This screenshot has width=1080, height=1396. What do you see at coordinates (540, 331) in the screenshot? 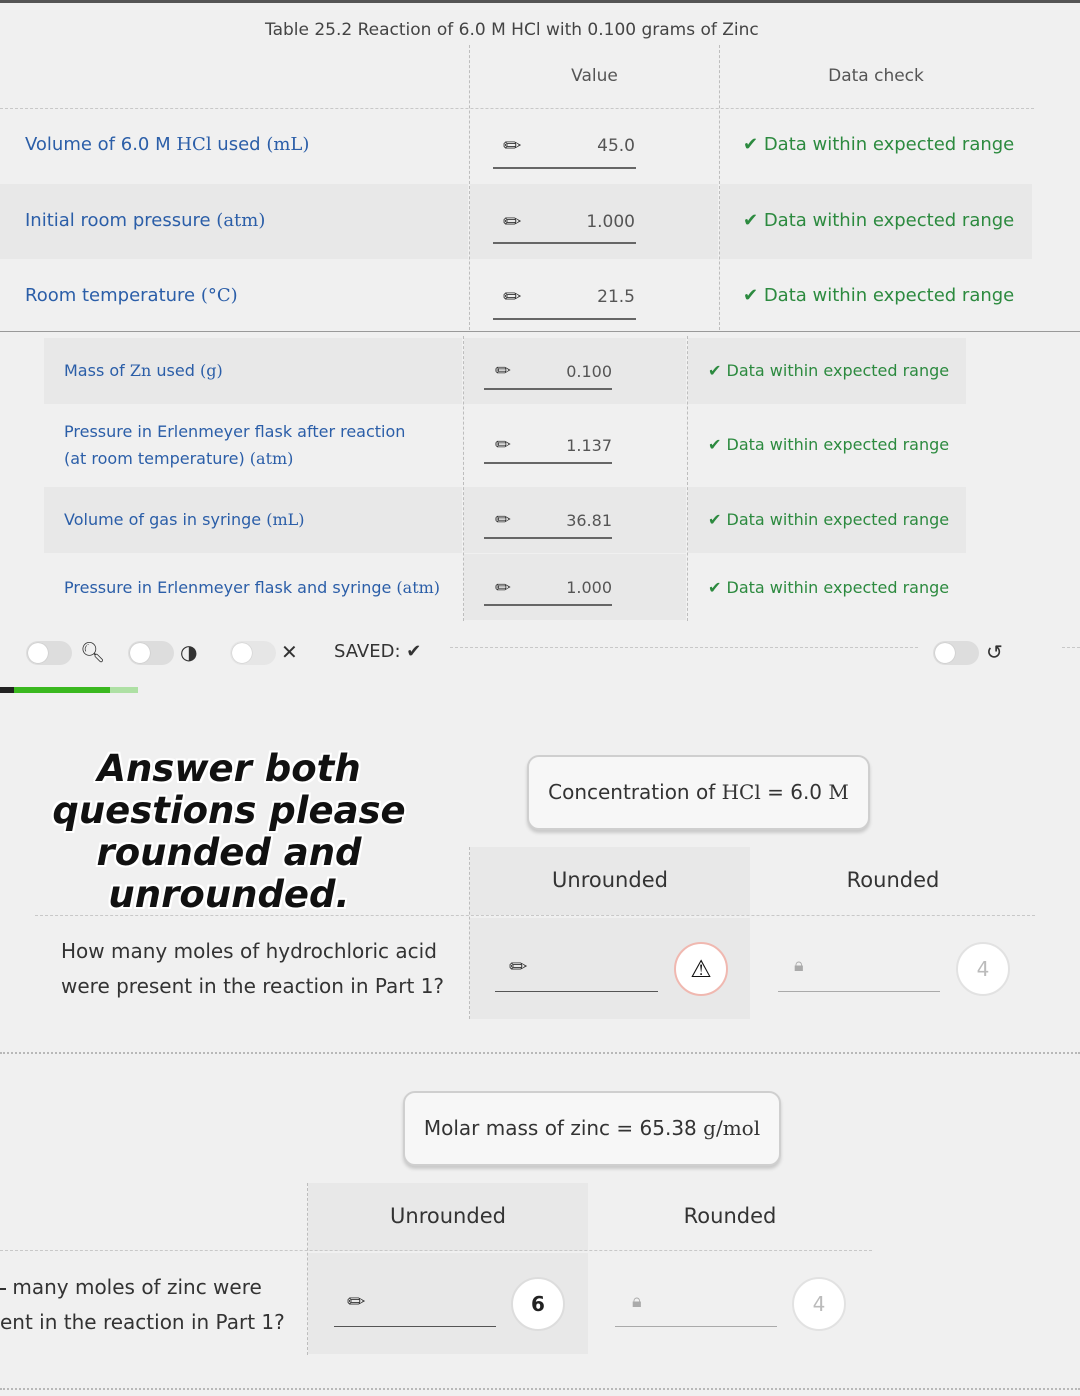
I see `table-divider` at bounding box center [540, 331].